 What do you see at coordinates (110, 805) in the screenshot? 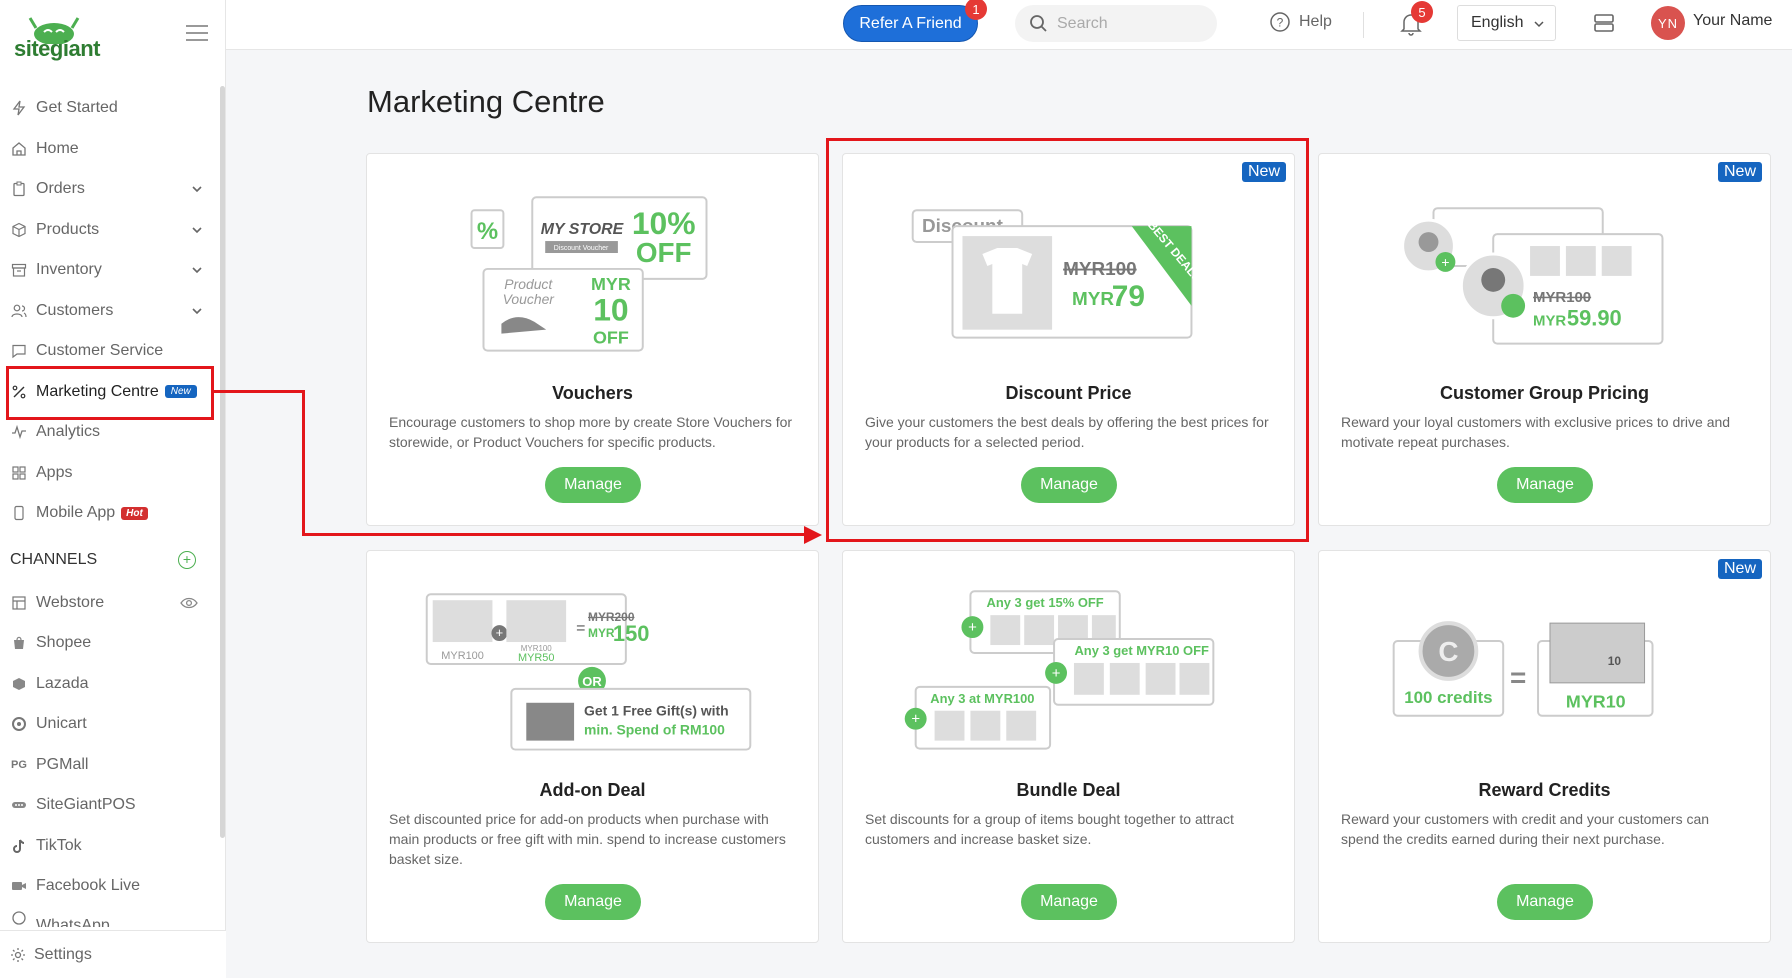
I see `sidebar-item-sitegiantpos: SiteGiantPOS` at bounding box center [110, 805].